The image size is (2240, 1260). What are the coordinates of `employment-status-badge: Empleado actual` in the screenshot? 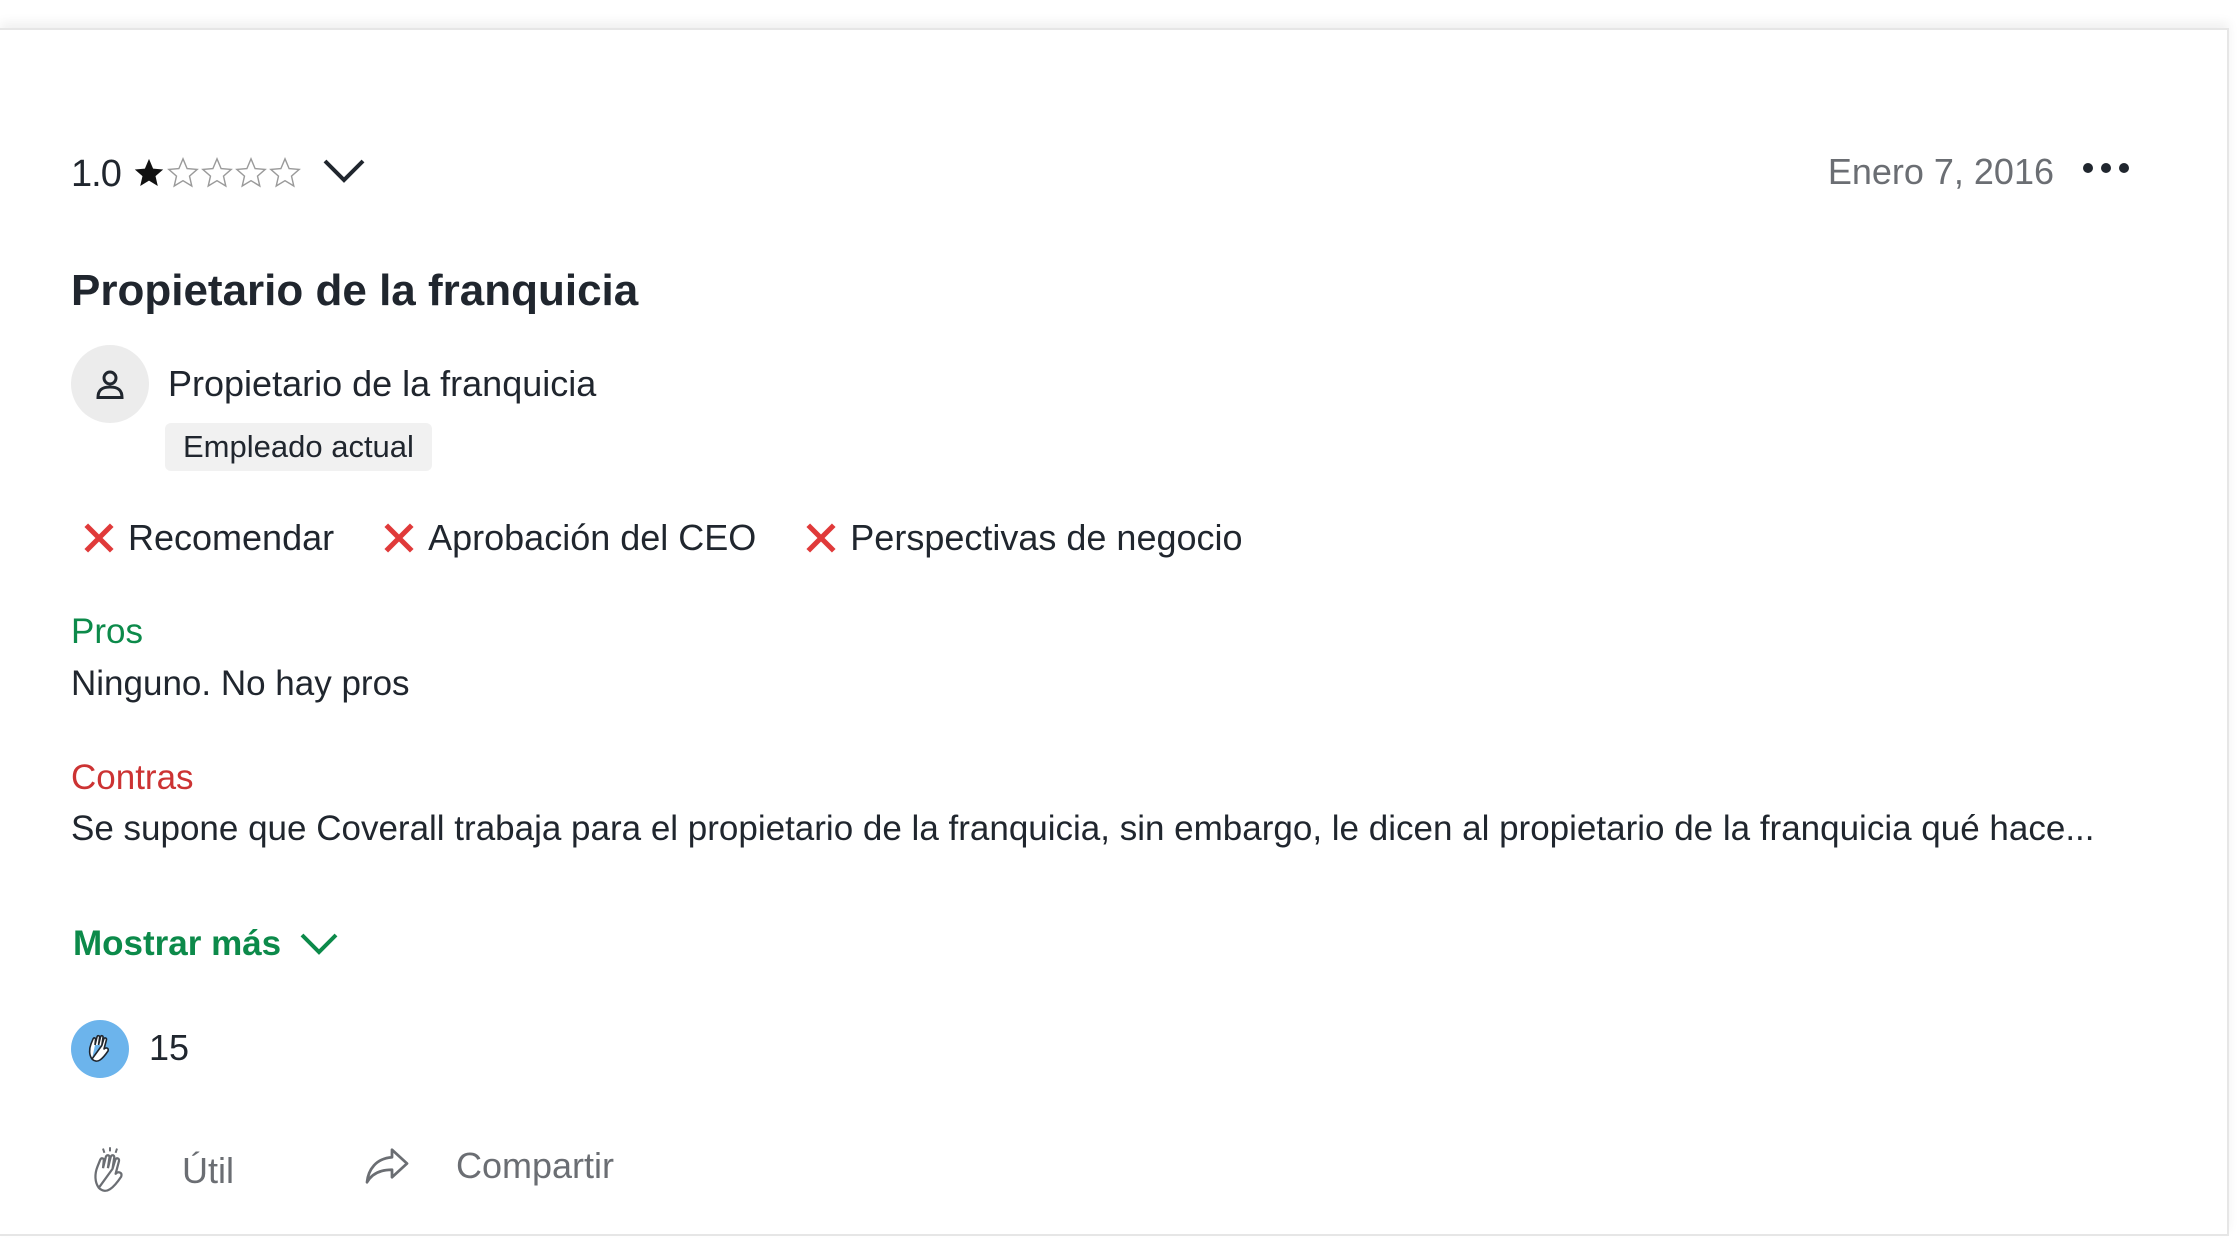 It's located at (298, 447).